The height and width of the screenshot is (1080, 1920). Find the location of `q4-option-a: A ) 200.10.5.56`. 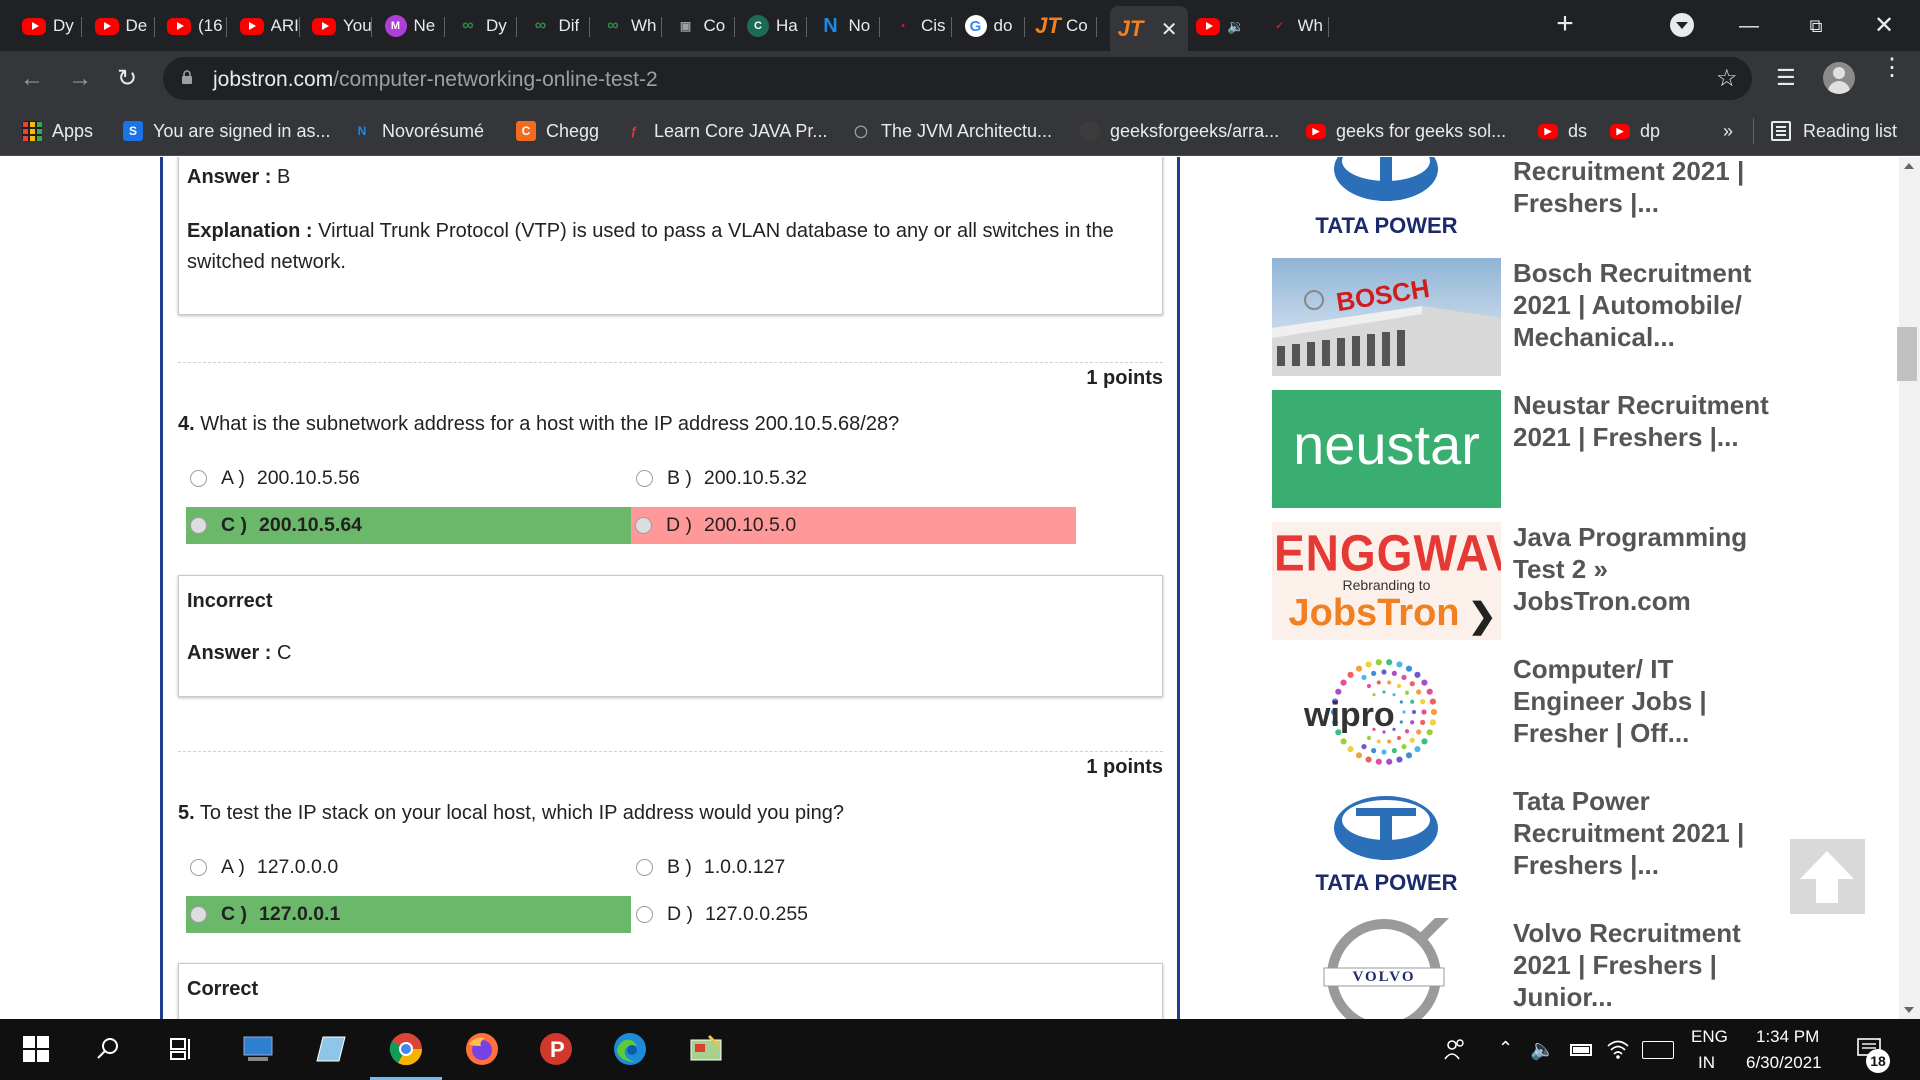

q4-option-a: A ) 200.10.5.56 is located at coordinates (408, 478).